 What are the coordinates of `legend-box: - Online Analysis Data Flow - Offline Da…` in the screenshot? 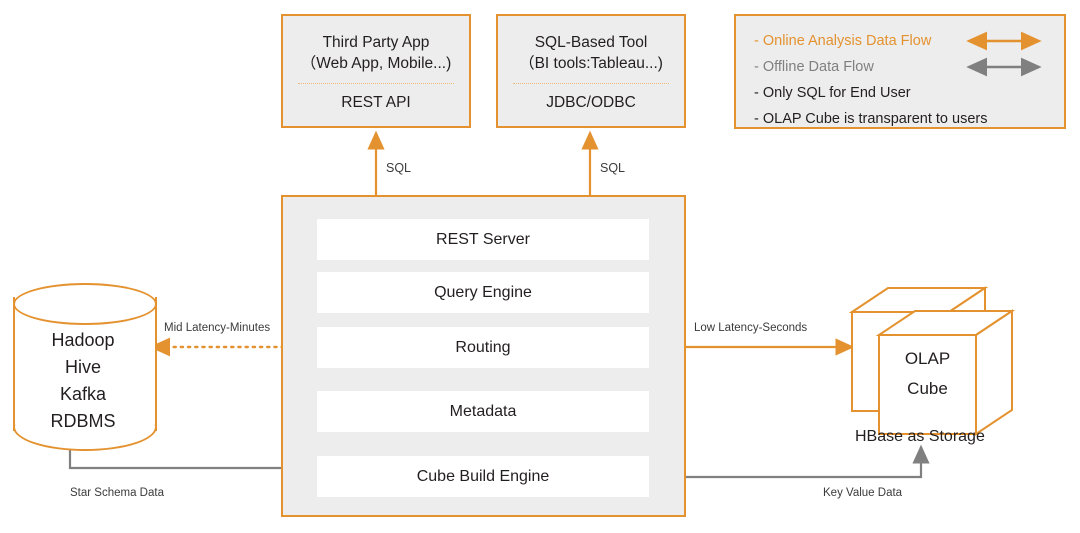 It's located at (900, 71).